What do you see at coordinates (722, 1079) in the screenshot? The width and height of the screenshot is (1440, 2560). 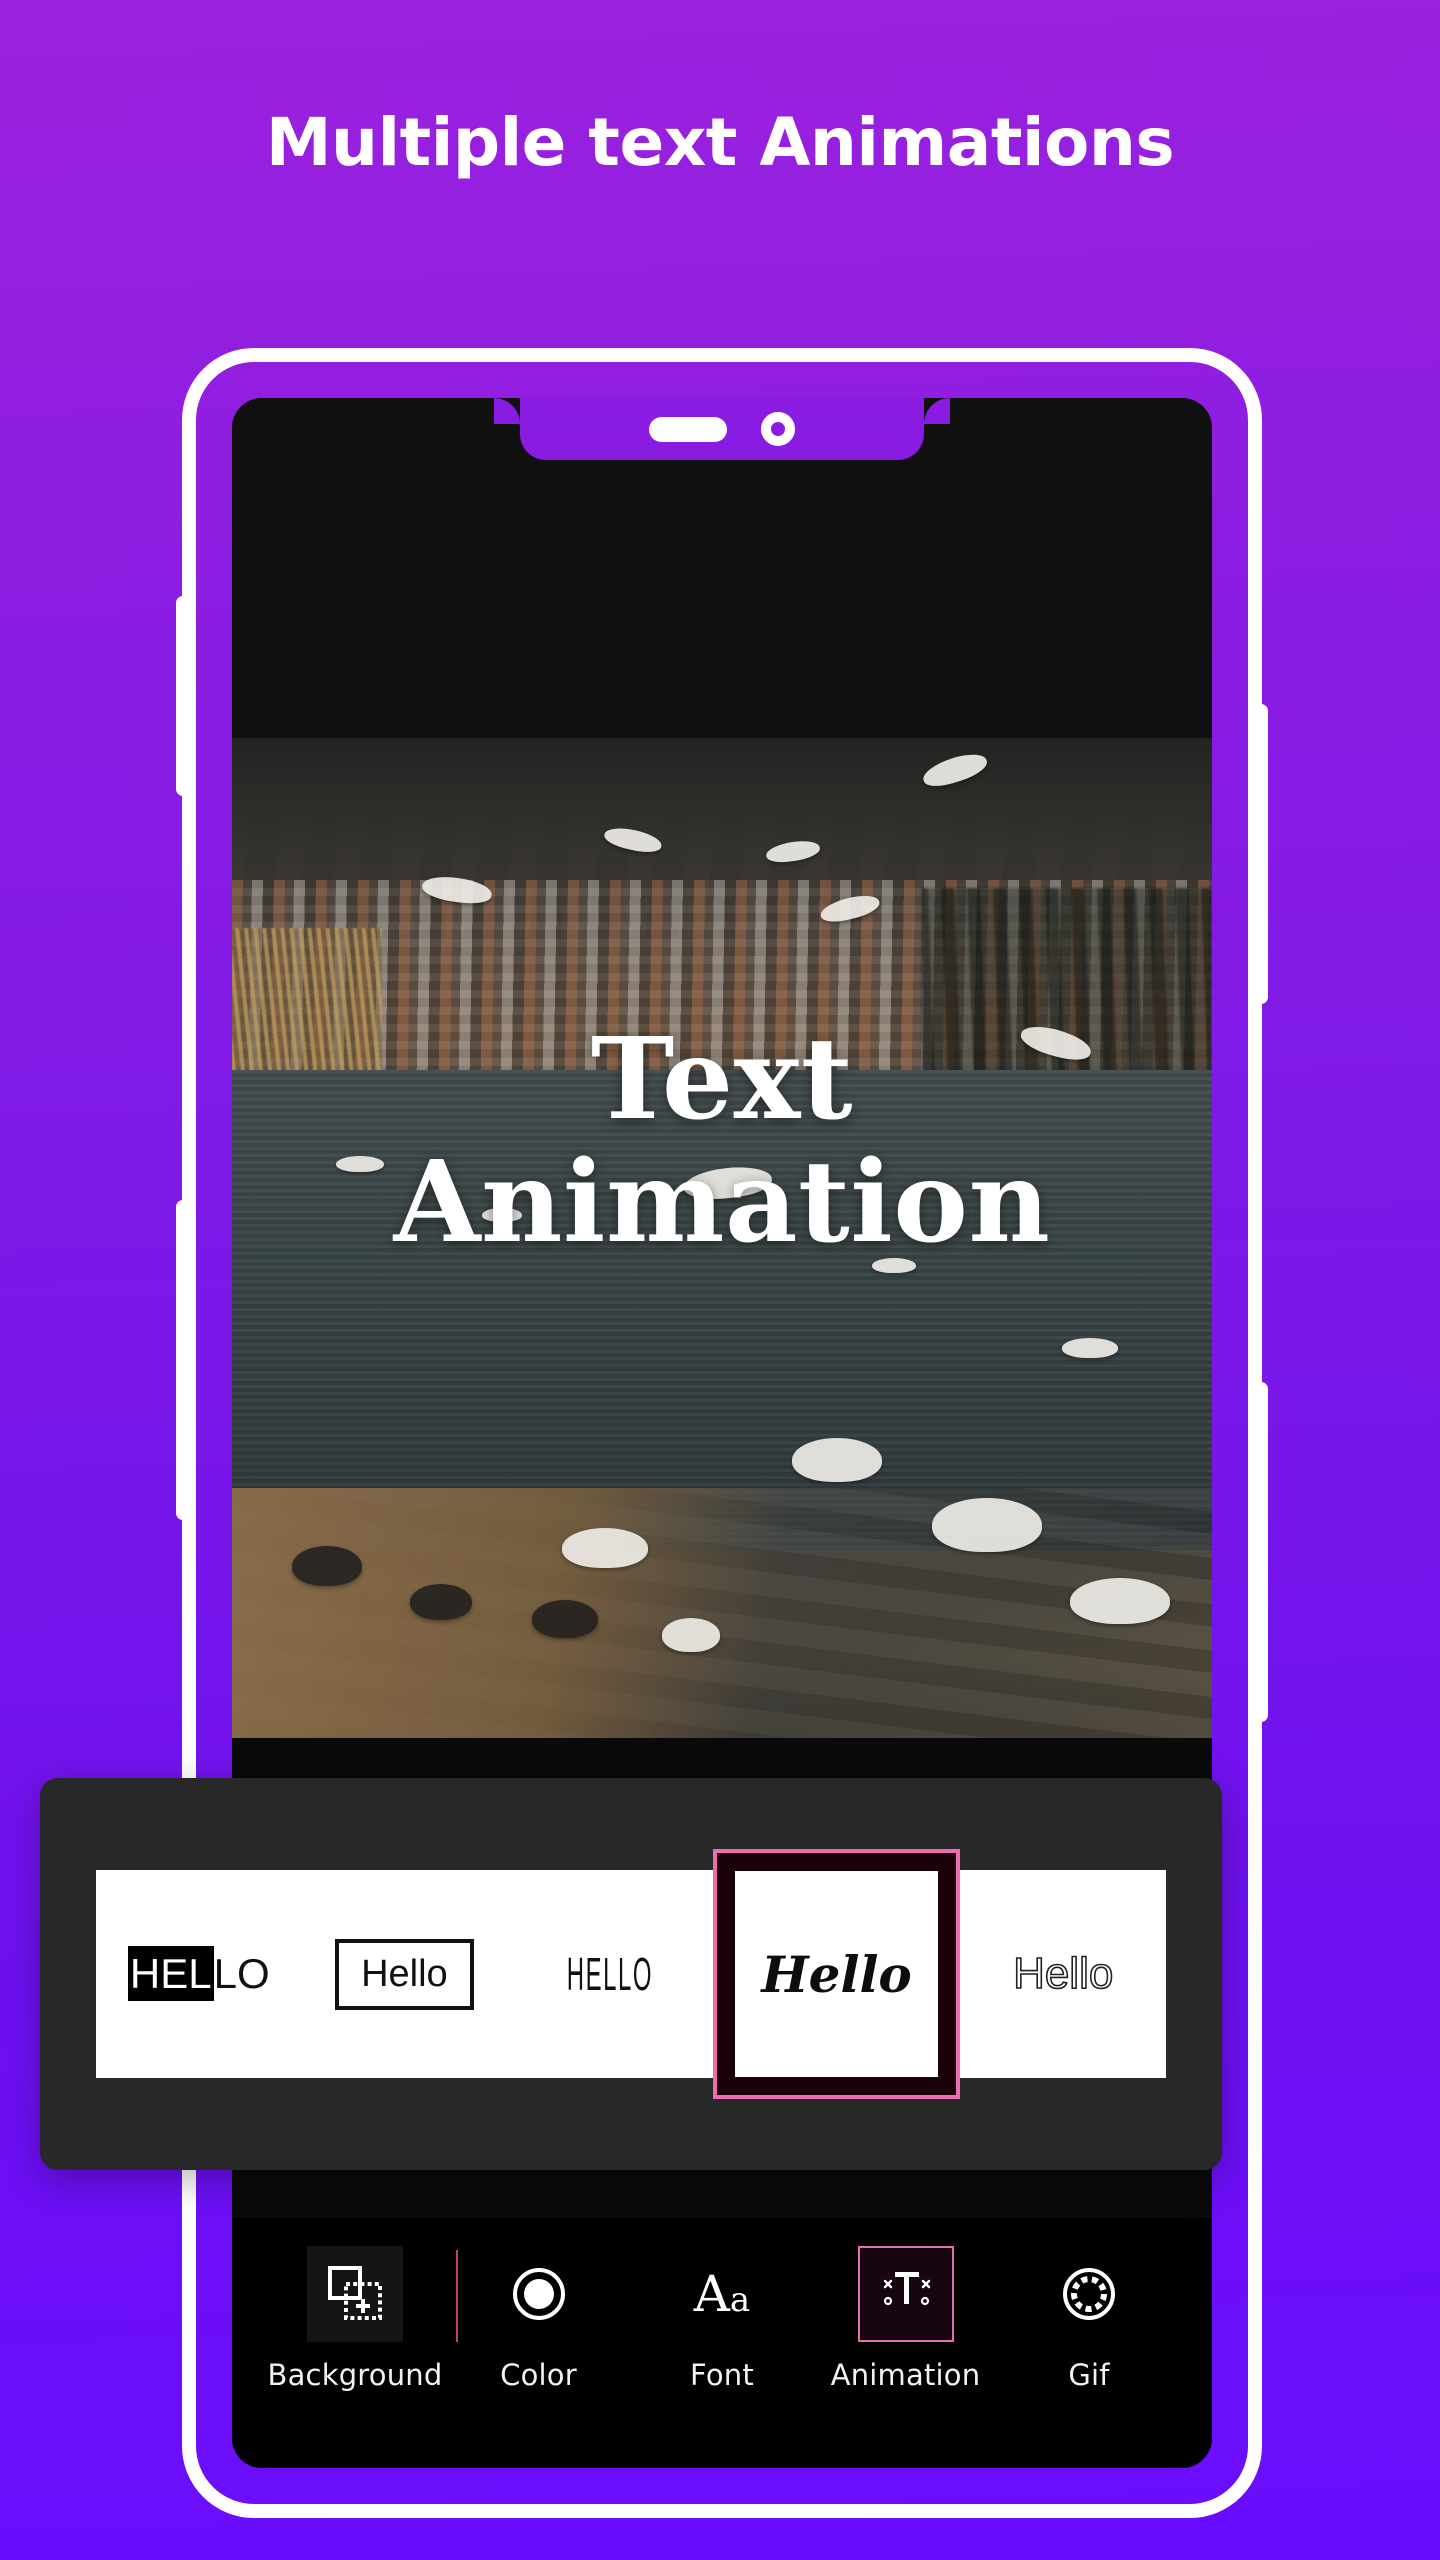 I see `overlay-text-line-1: Text` at bounding box center [722, 1079].